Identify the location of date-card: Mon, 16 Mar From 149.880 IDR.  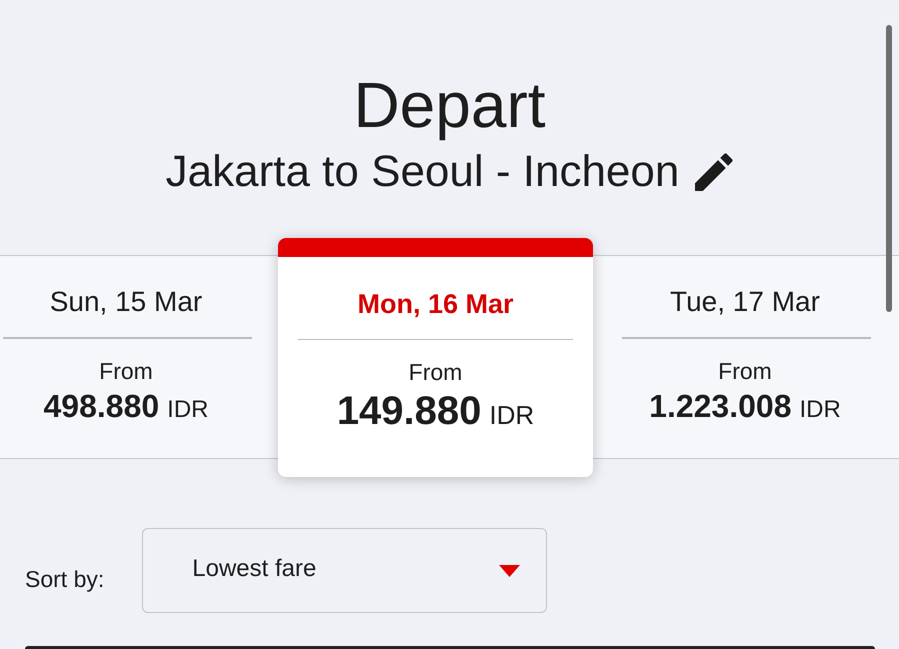
(435, 357).